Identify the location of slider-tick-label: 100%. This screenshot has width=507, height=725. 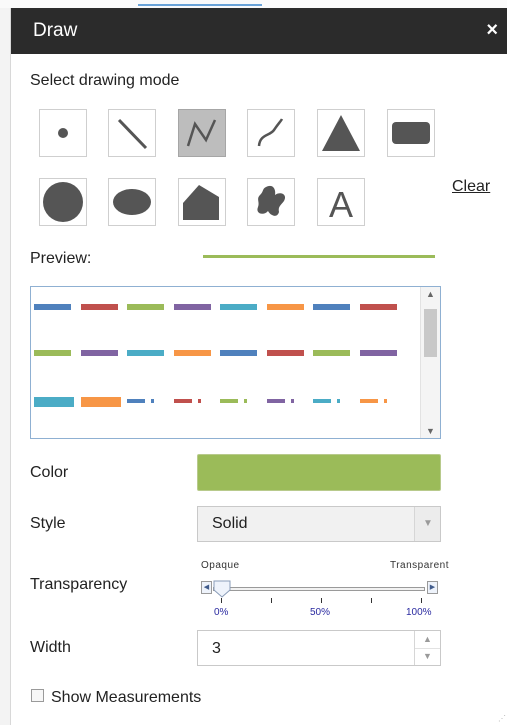
(419, 612).